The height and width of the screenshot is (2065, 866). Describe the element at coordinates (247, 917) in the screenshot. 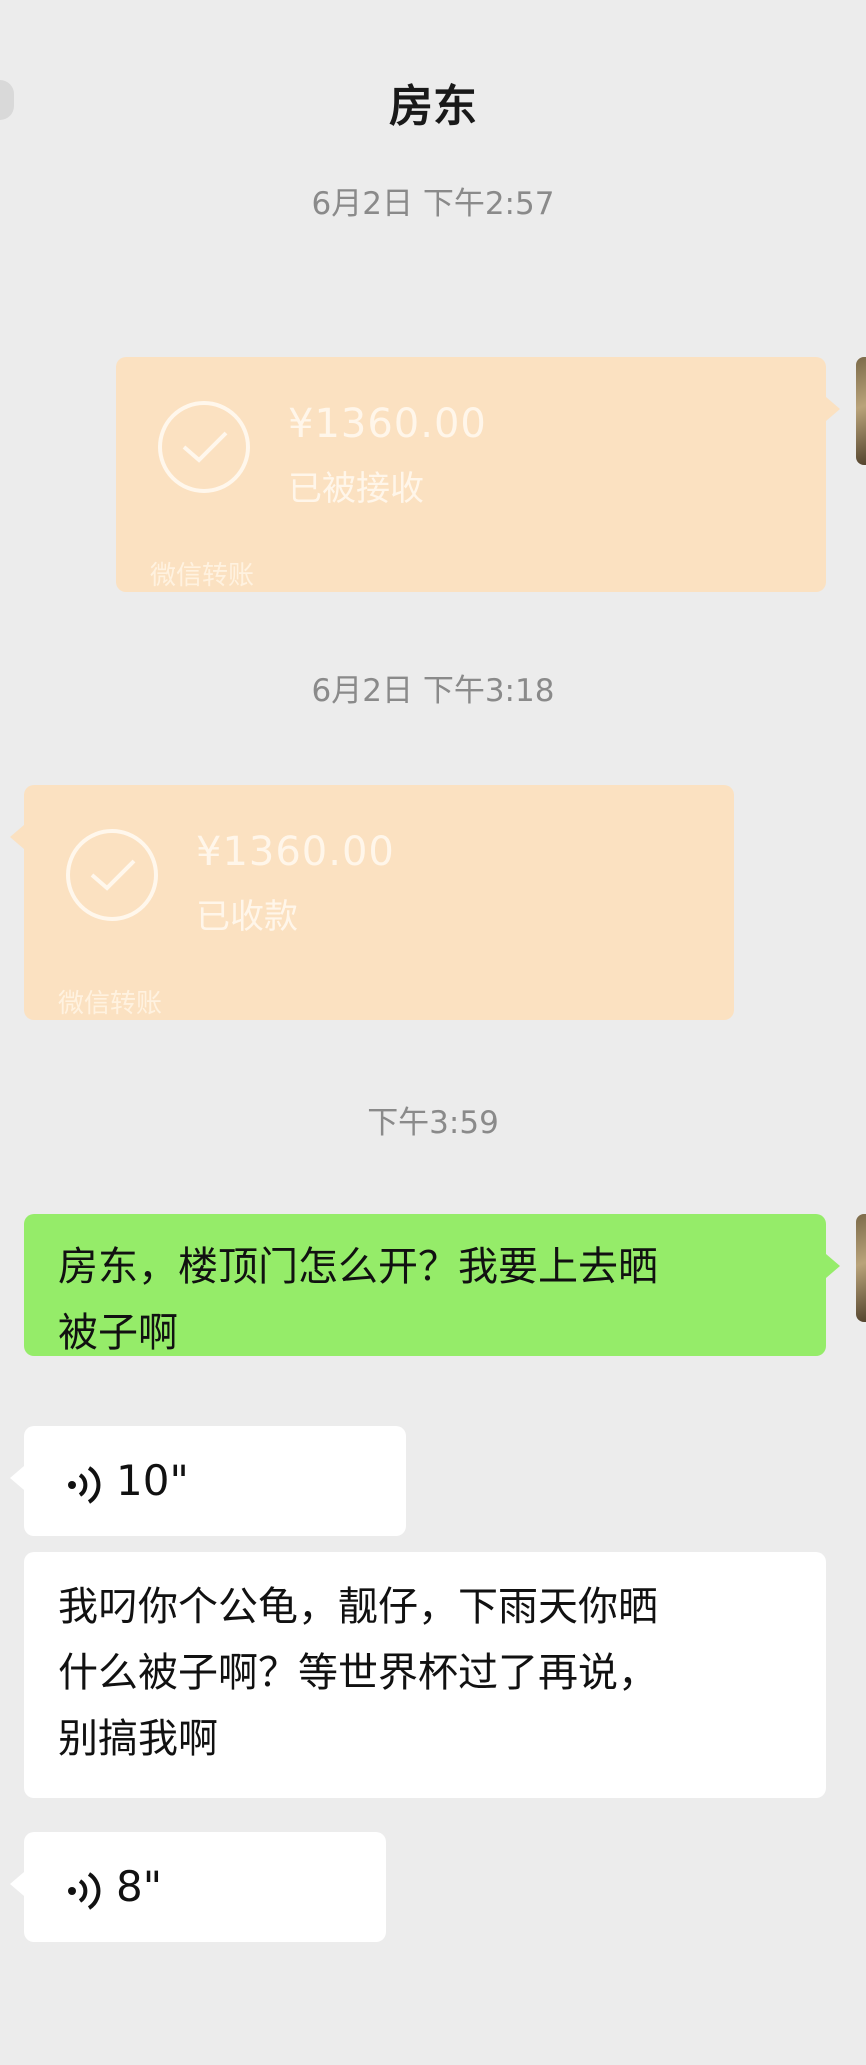

I see `transfer-status: 已收款` at that location.